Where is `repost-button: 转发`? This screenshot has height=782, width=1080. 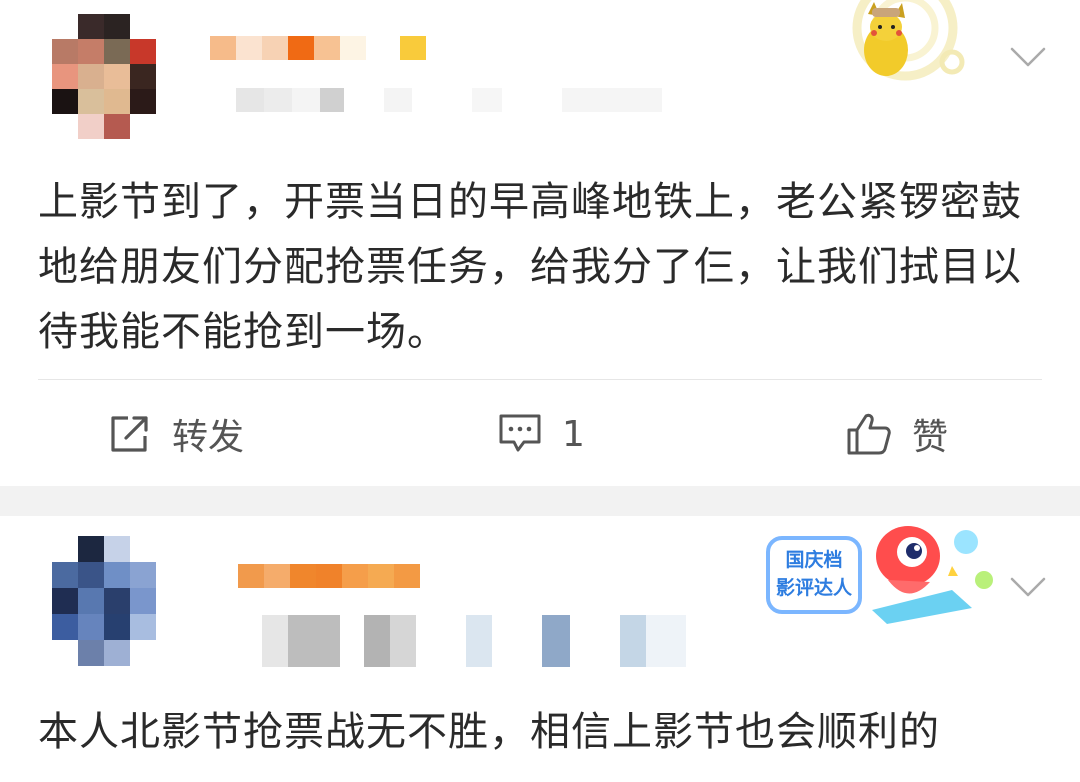
repost-button: 转发 is located at coordinates (176, 434).